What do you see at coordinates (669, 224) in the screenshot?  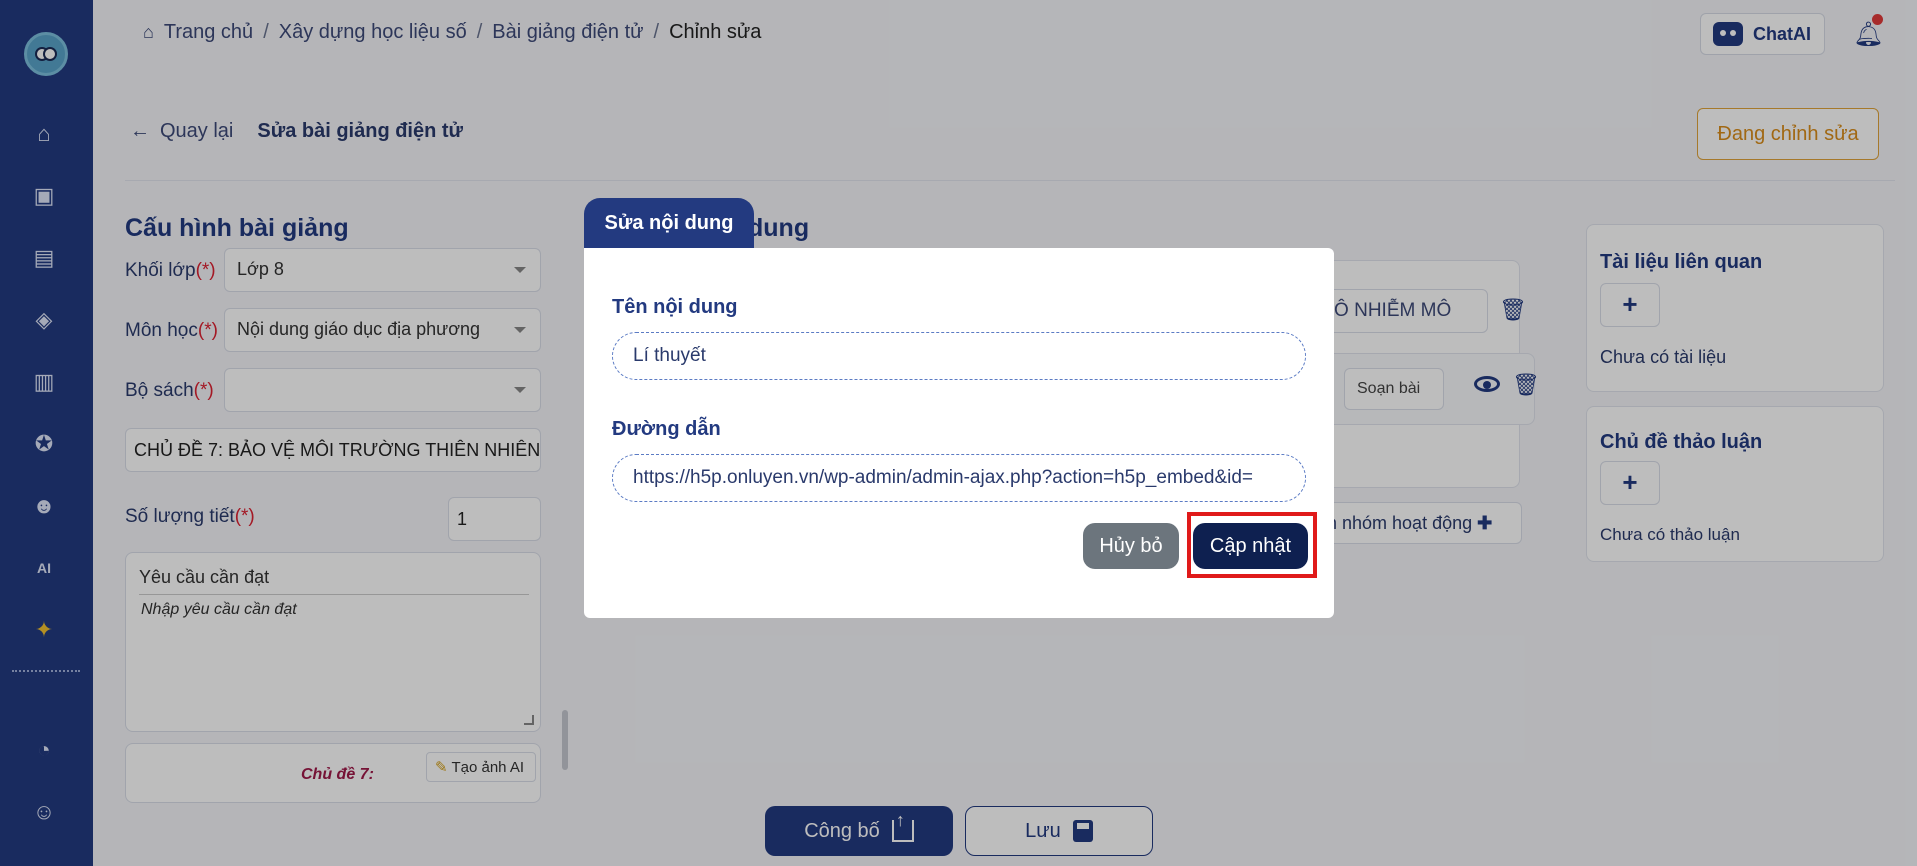 I see `modal-tab: Sửa nội dung` at bounding box center [669, 224].